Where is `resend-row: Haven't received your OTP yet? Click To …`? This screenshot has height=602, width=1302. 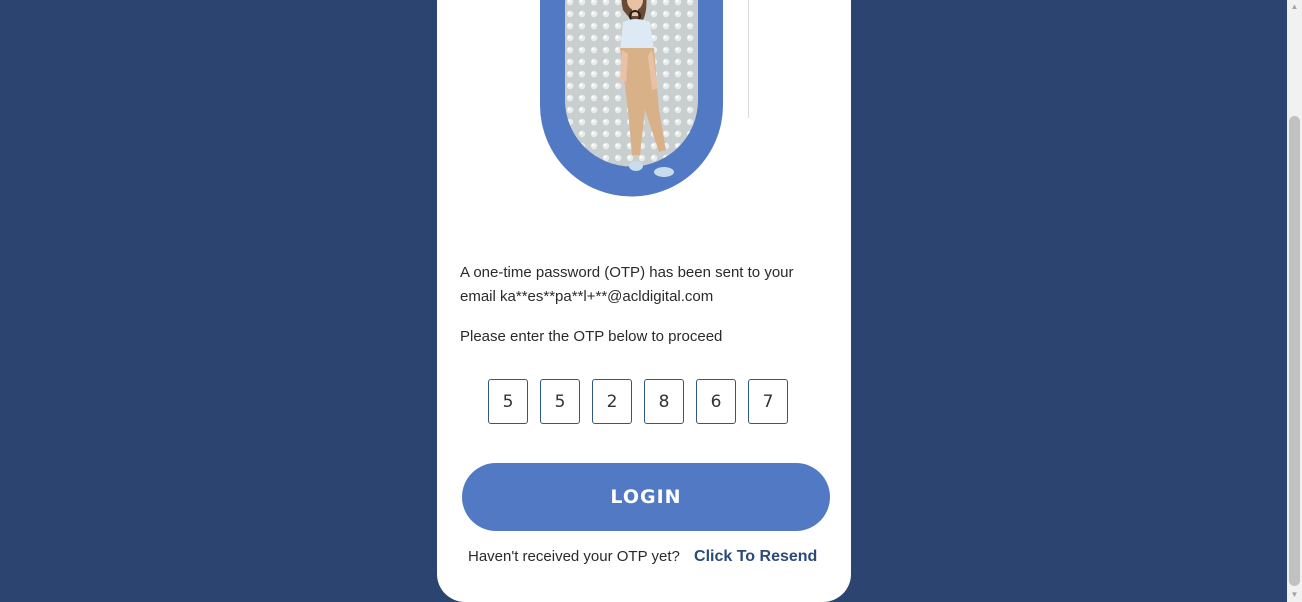 resend-row: Haven't received your OTP yet? Click To … is located at coordinates (642, 557).